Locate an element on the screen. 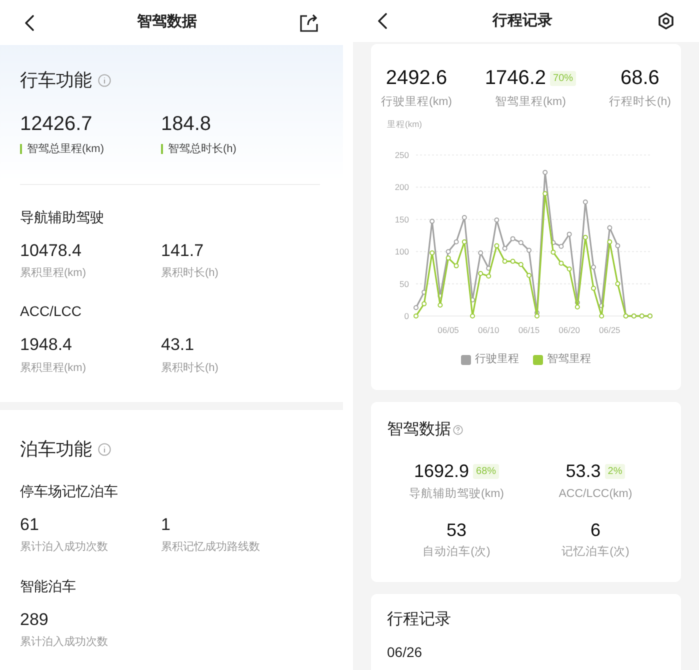  stat-value: 289 is located at coordinates (35, 619).